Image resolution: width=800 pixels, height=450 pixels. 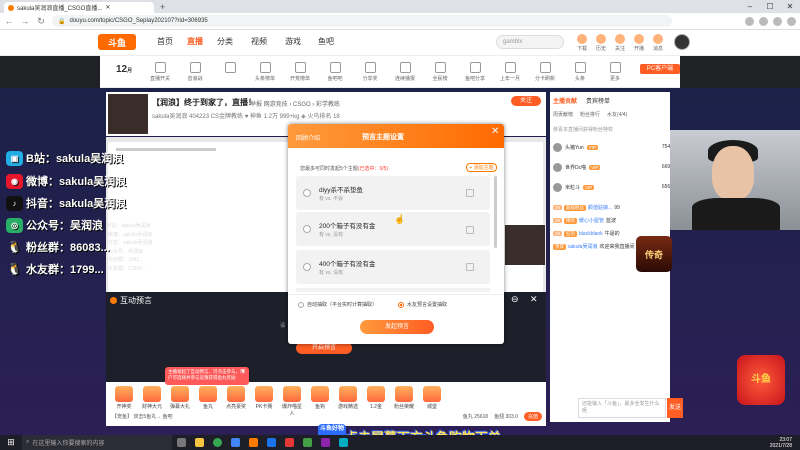 What do you see at coordinates (308, 137) in the screenshot?
I see `modal-tab-intro: 回顾介绍` at bounding box center [308, 137].